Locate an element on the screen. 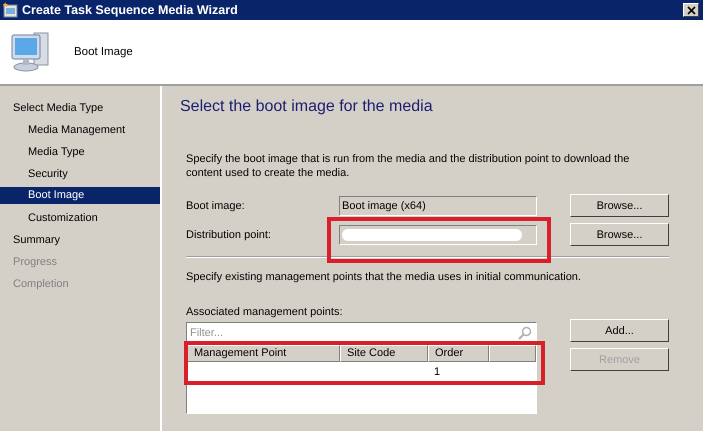 The height and width of the screenshot is (431, 703). wizard-step: Boot Image is located at coordinates (80, 195).